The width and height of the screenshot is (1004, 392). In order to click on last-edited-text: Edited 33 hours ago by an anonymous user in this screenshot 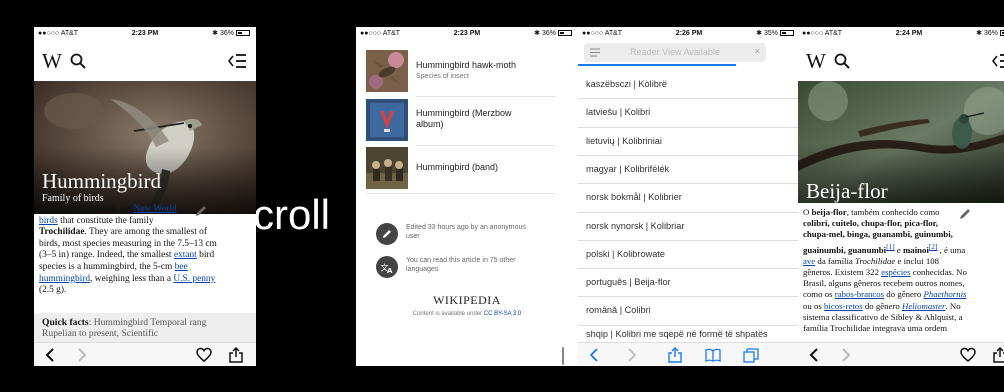, I will do `click(466, 232)`.